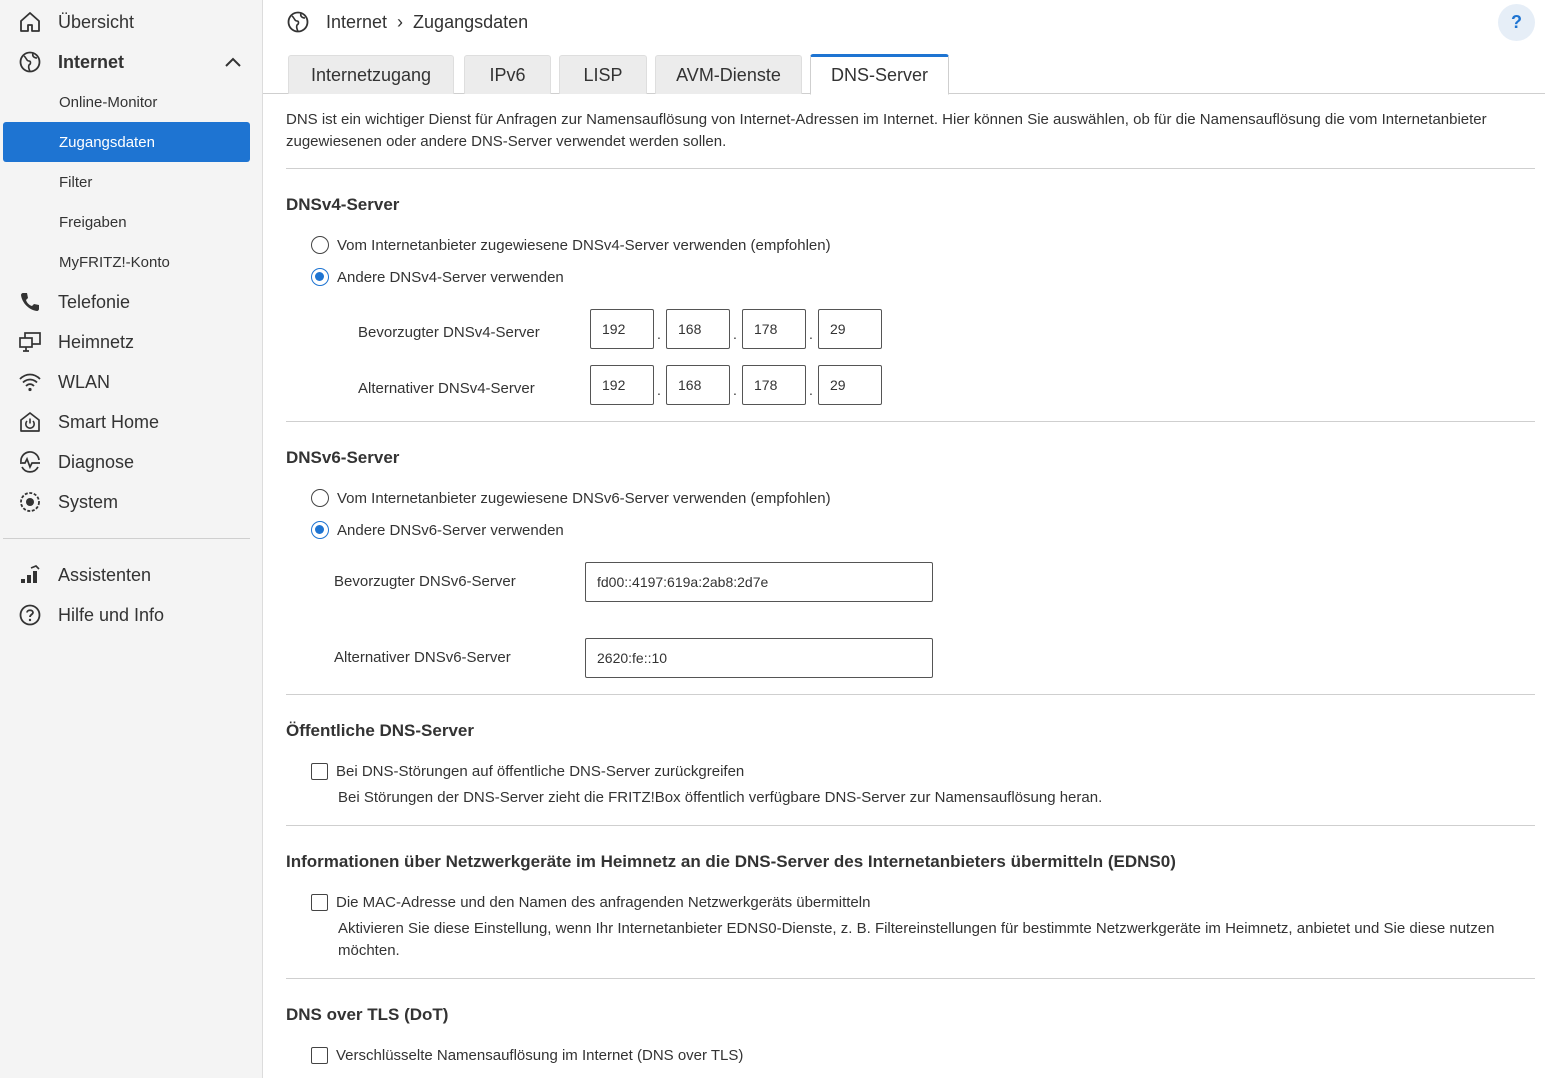  What do you see at coordinates (1516, 22) in the screenshot?
I see `help-button: ?` at bounding box center [1516, 22].